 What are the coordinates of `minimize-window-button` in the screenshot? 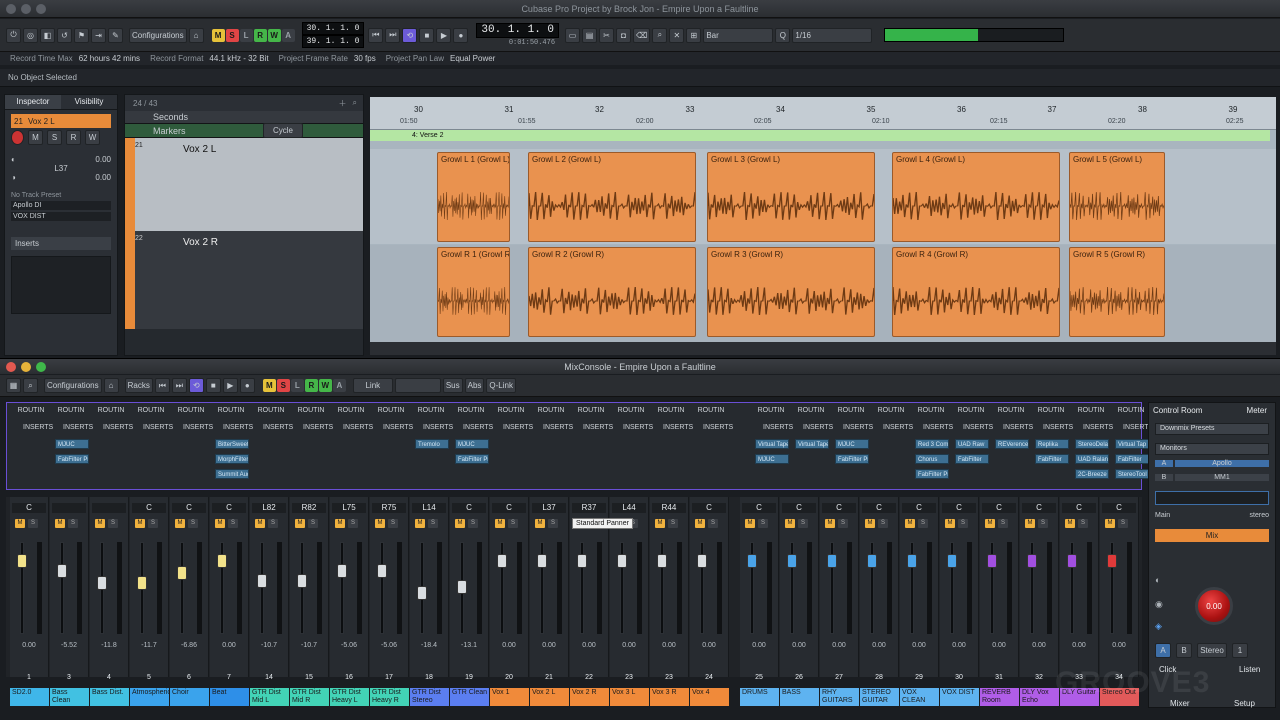 It's located at (26, 9).